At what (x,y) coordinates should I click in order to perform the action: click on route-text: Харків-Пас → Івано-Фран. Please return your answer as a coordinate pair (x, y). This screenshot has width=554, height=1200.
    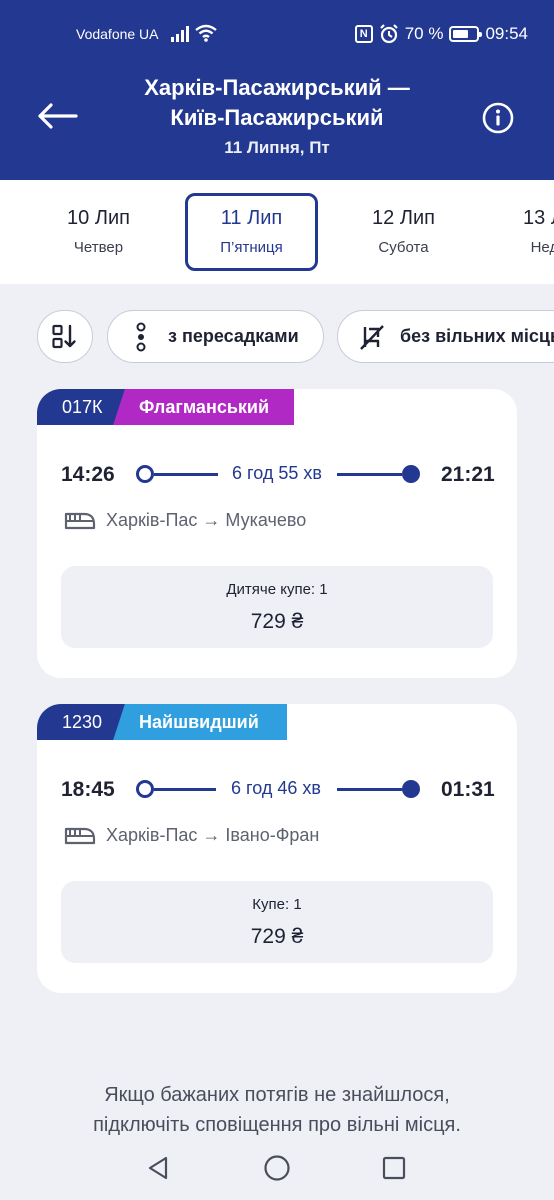
    Looking at the image, I should click on (213, 835).